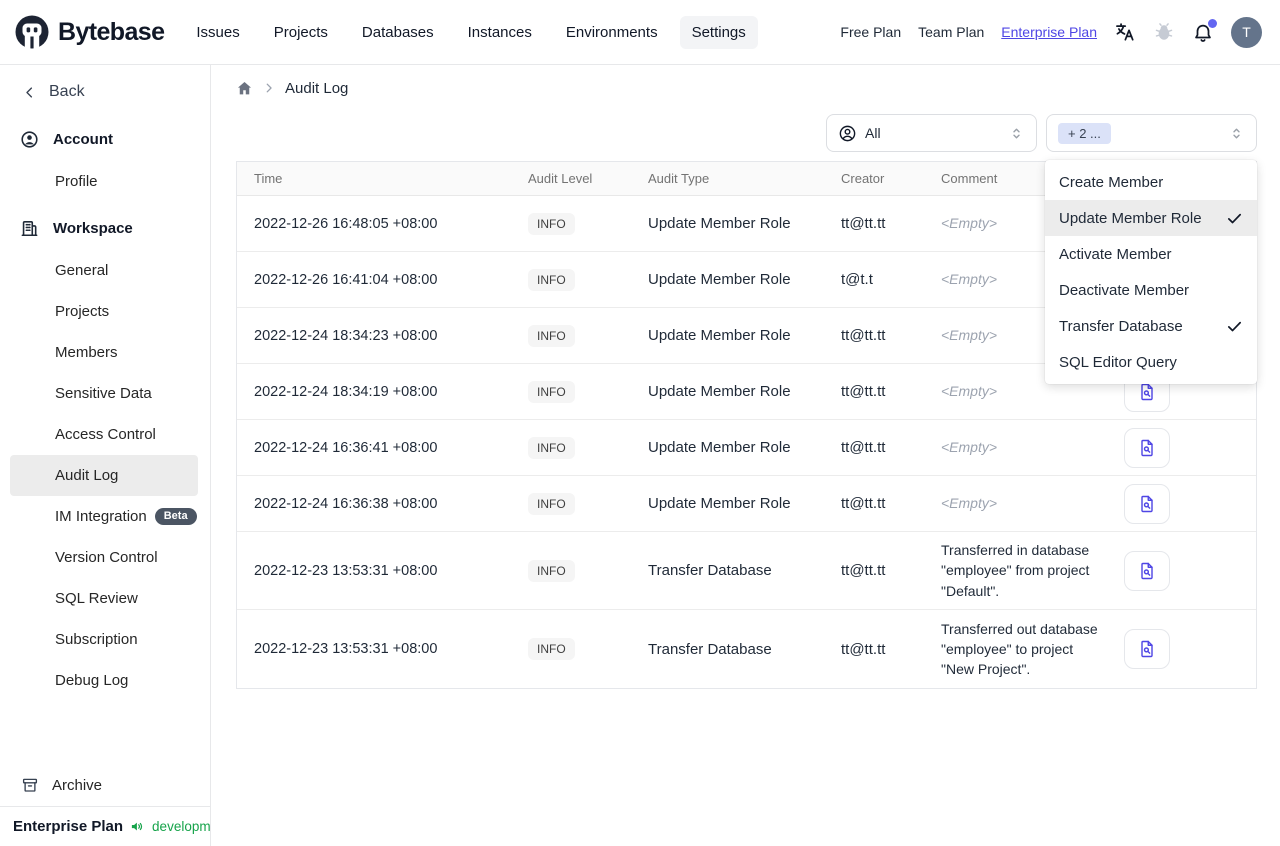  I want to click on sidebar-item-sensitive-data: Sensitive Data, so click(104, 393).